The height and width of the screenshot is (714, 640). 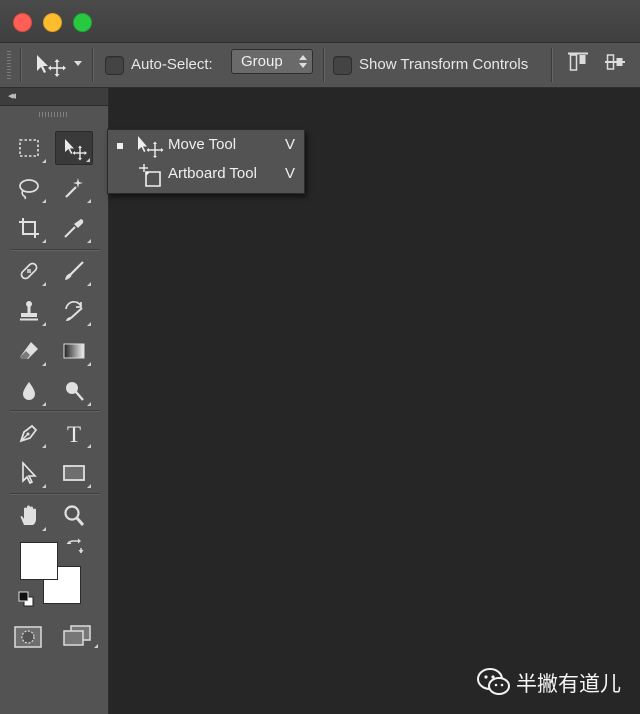 I want to click on auto-select-target-select: Group, so click(x=272, y=61).